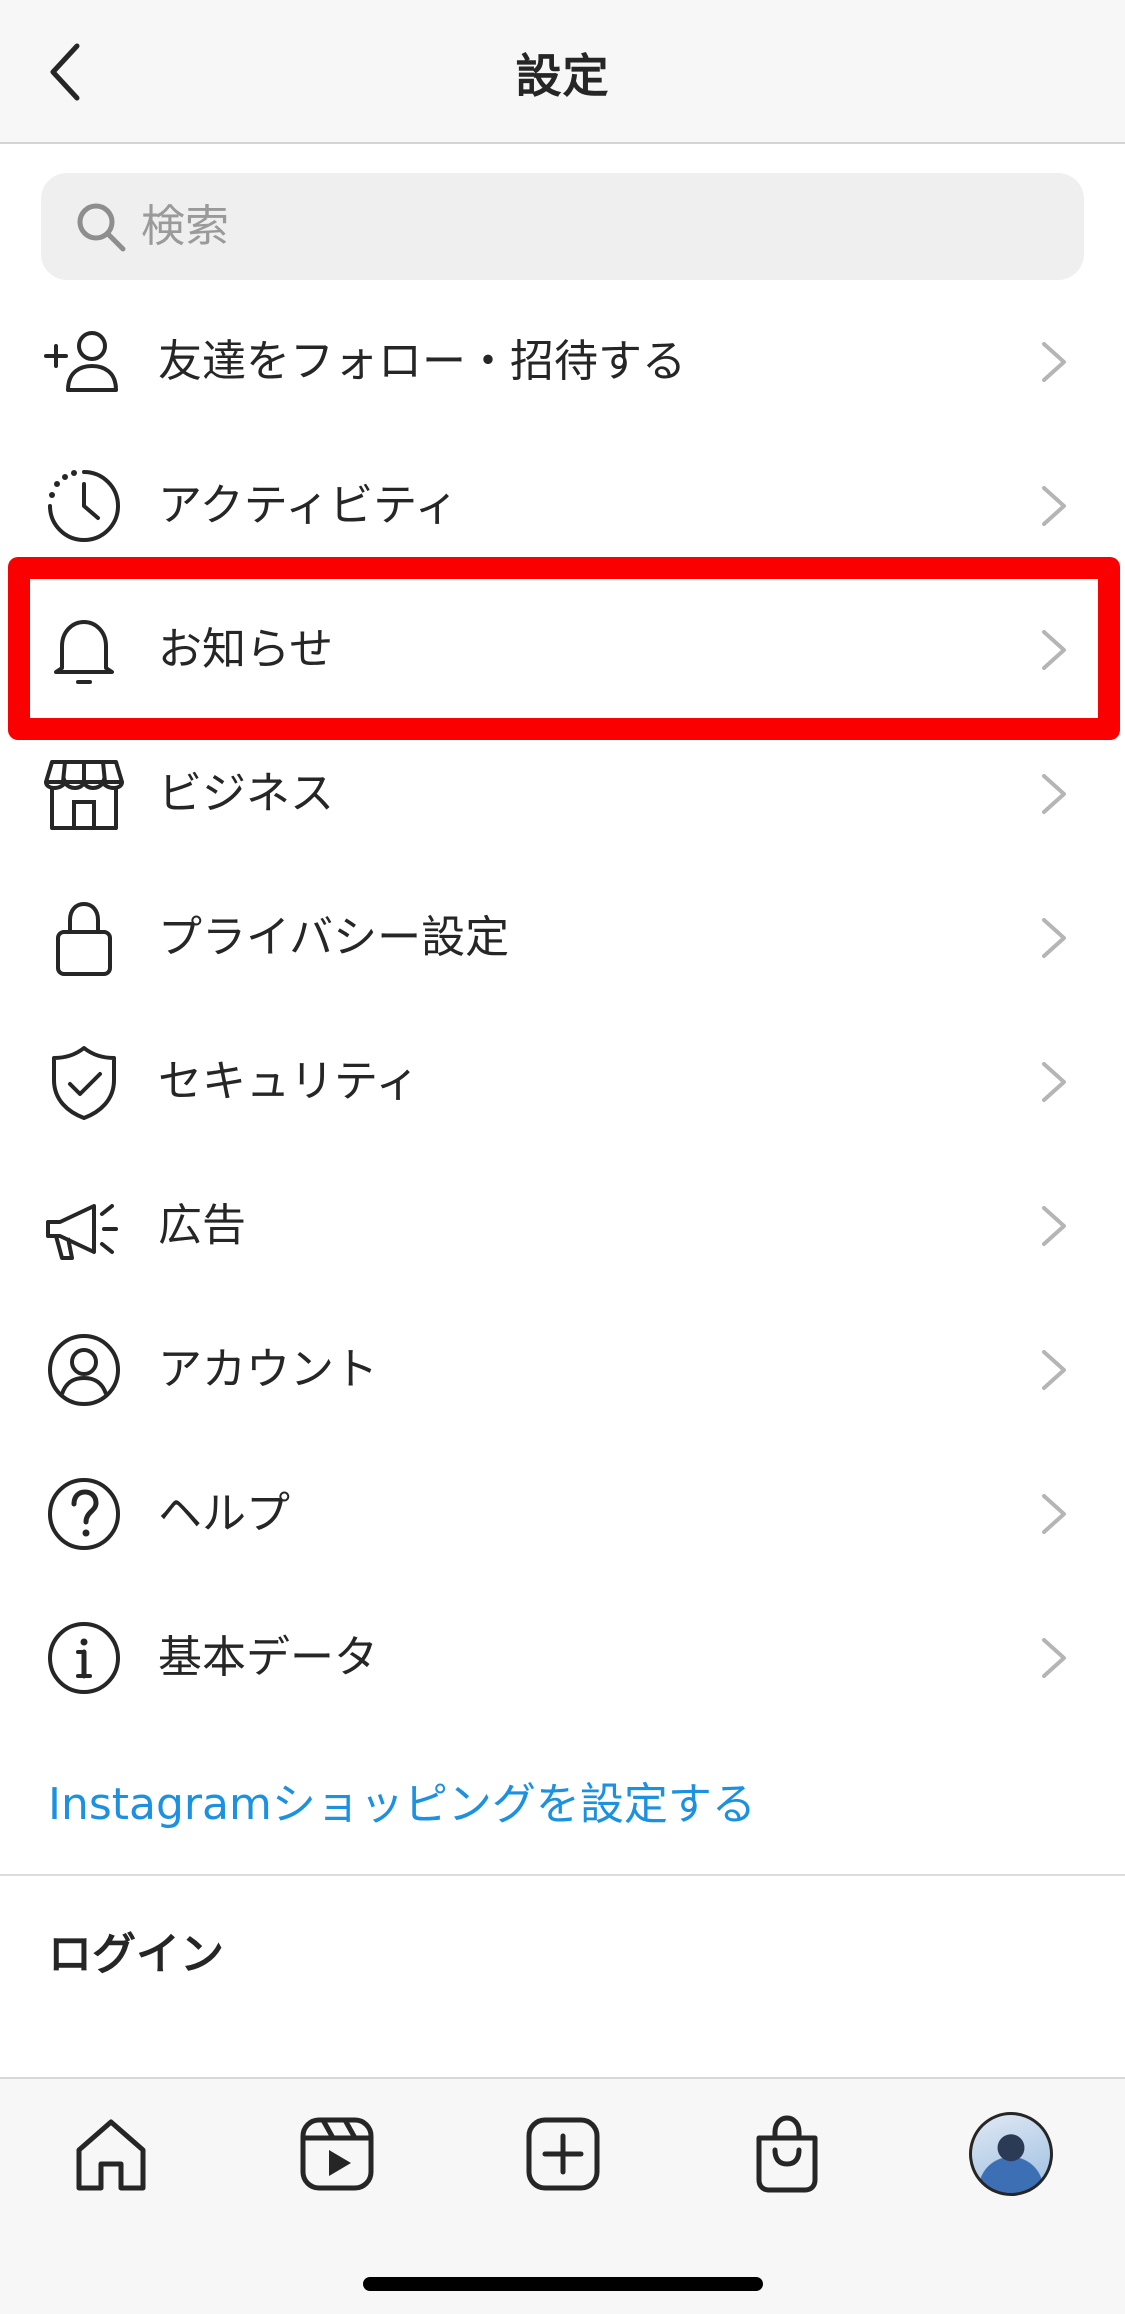 The width and height of the screenshot is (1125, 2314). I want to click on search-bar, so click(562, 226).